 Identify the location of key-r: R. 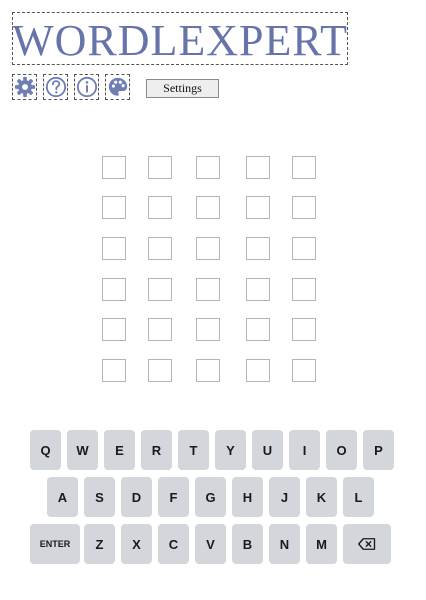
(156, 450).